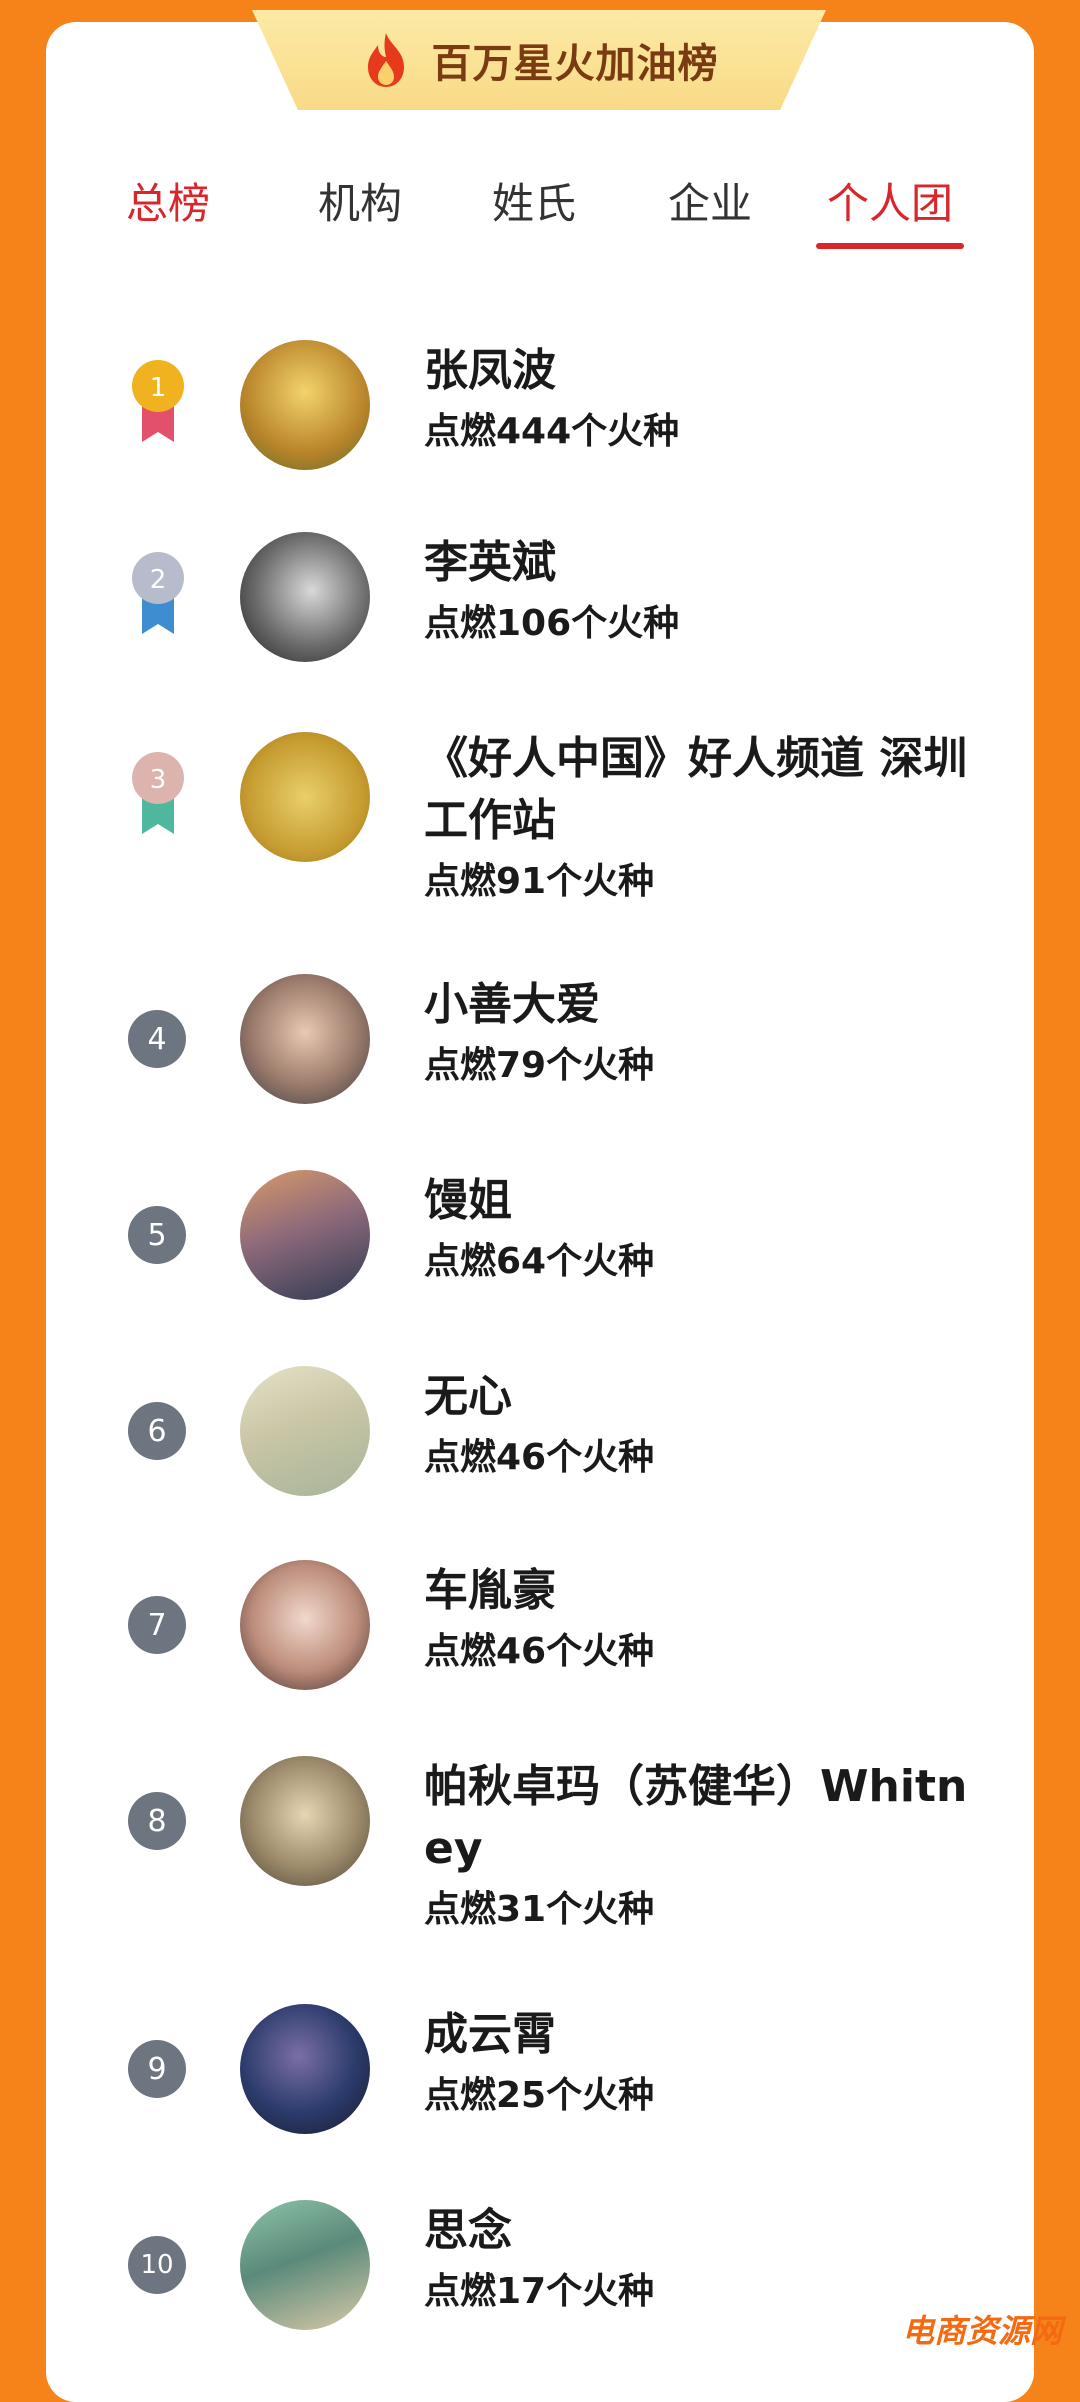 This screenshot has width=1080, height=2402. Describe the element at coordinates (710, 203) in the screenshot. I see `tab-label: 企业` at that location.